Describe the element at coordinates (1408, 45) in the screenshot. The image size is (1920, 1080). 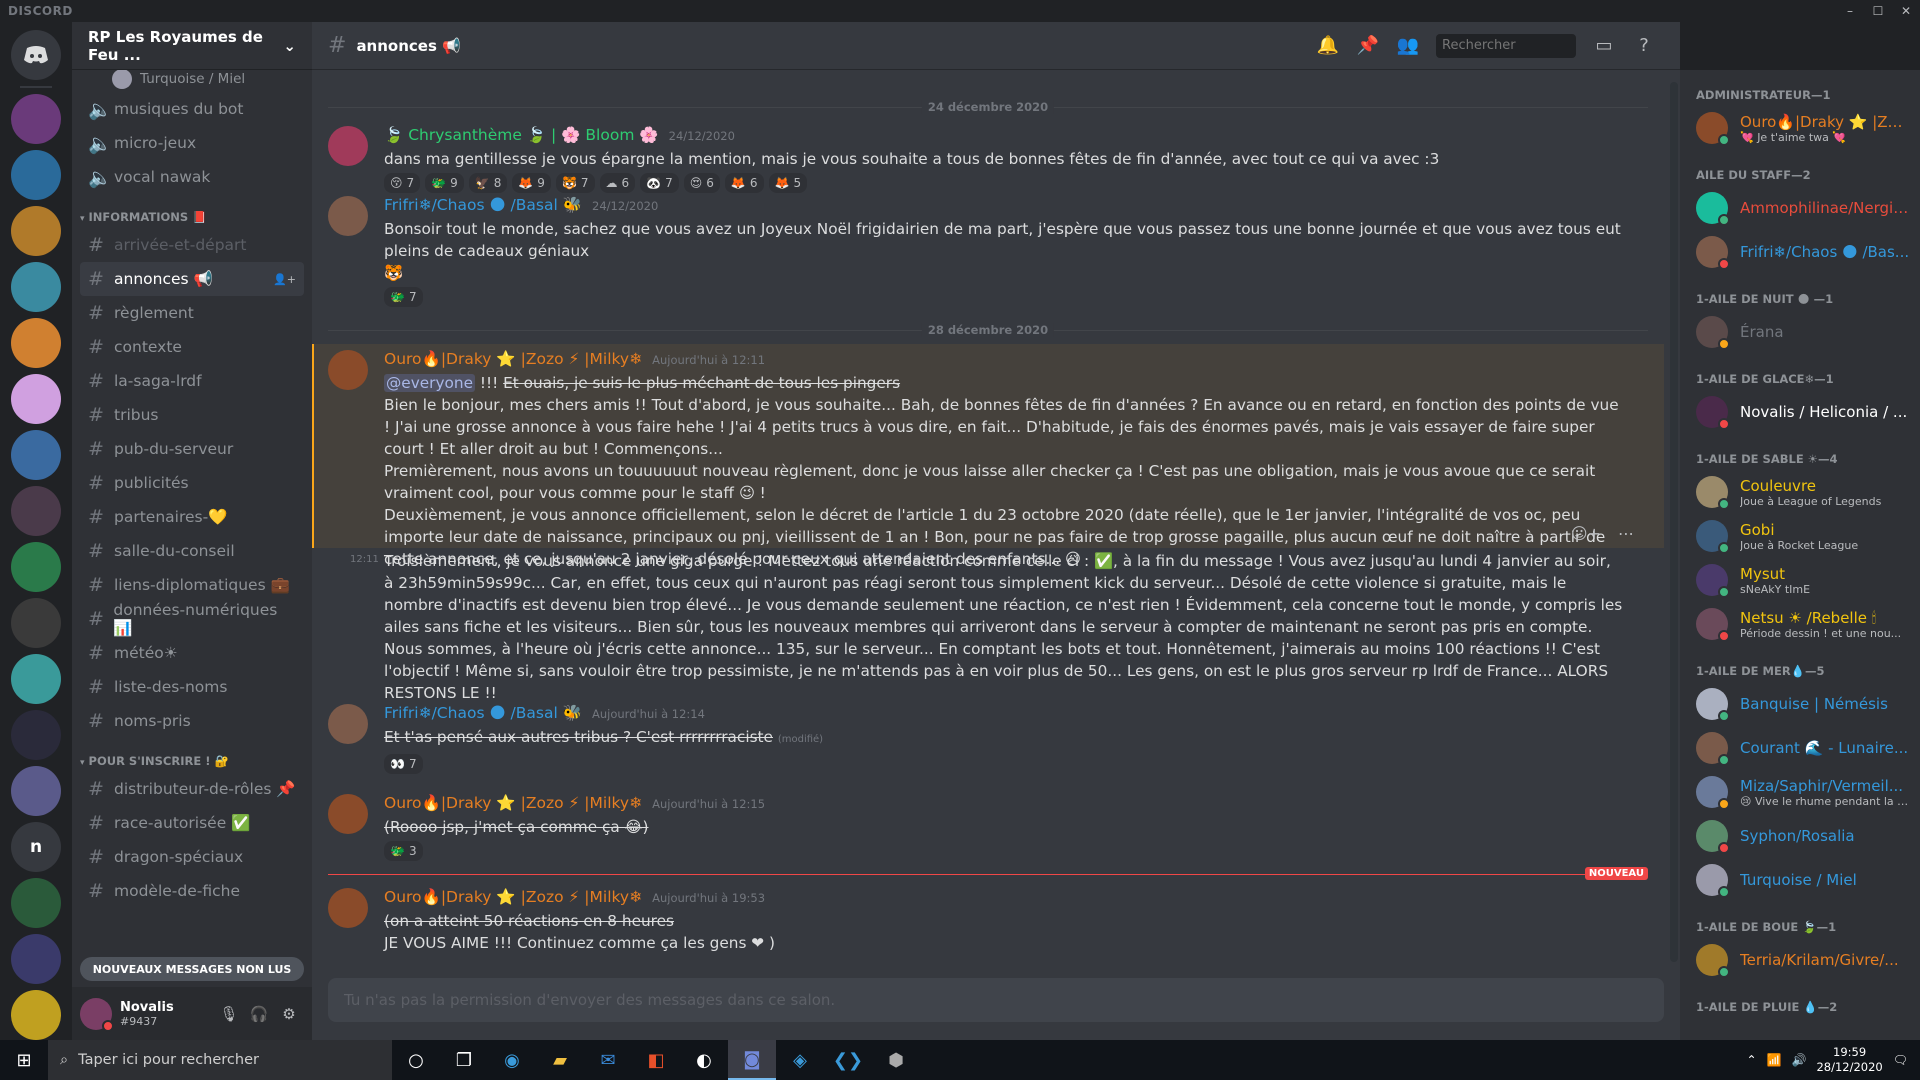
I see `members-icon: 👥` at that location.